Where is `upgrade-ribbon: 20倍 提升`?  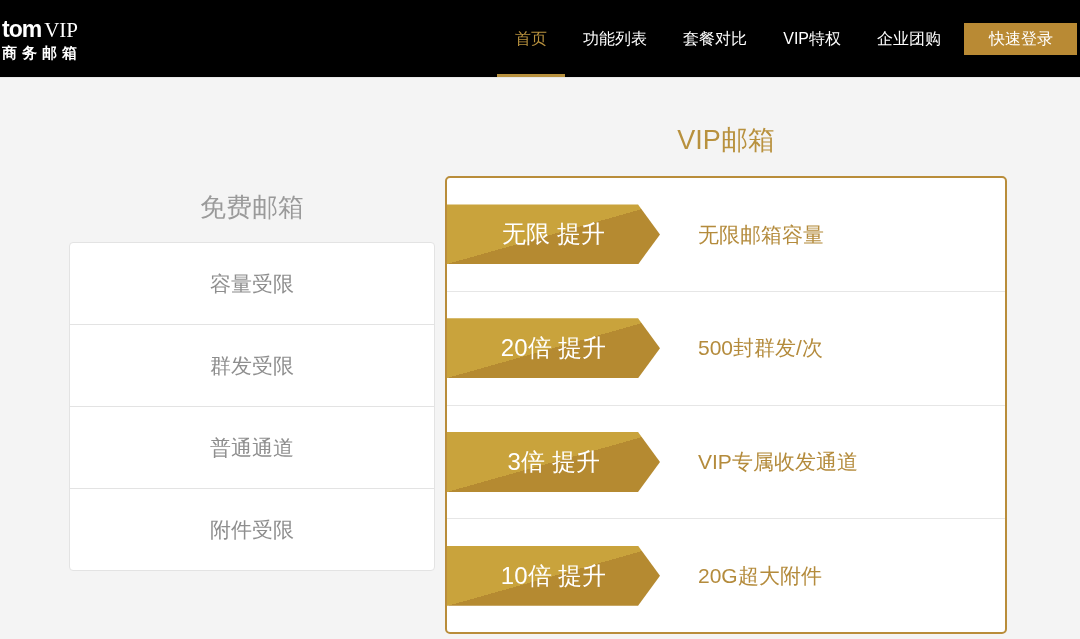 upgrade-ribbon: 20倍 提升 is located at coordinates (553, 348).